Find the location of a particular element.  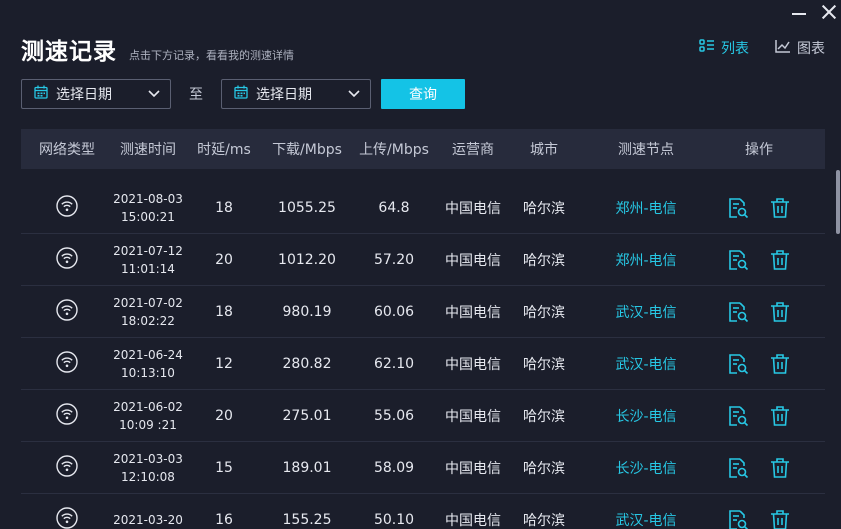

download-value: 155.25 is located at coordinates (307, 519).